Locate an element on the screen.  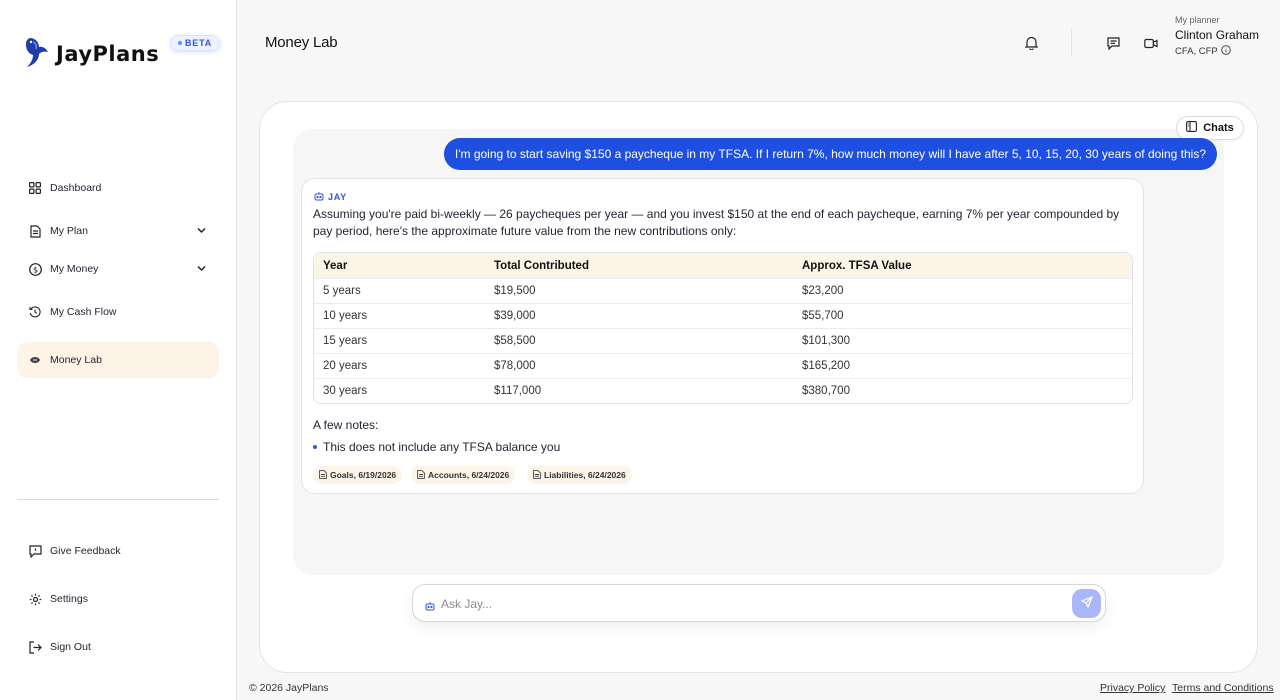
sidebar-item-sign-out: Sign Out is located at coordinates (118, 647).